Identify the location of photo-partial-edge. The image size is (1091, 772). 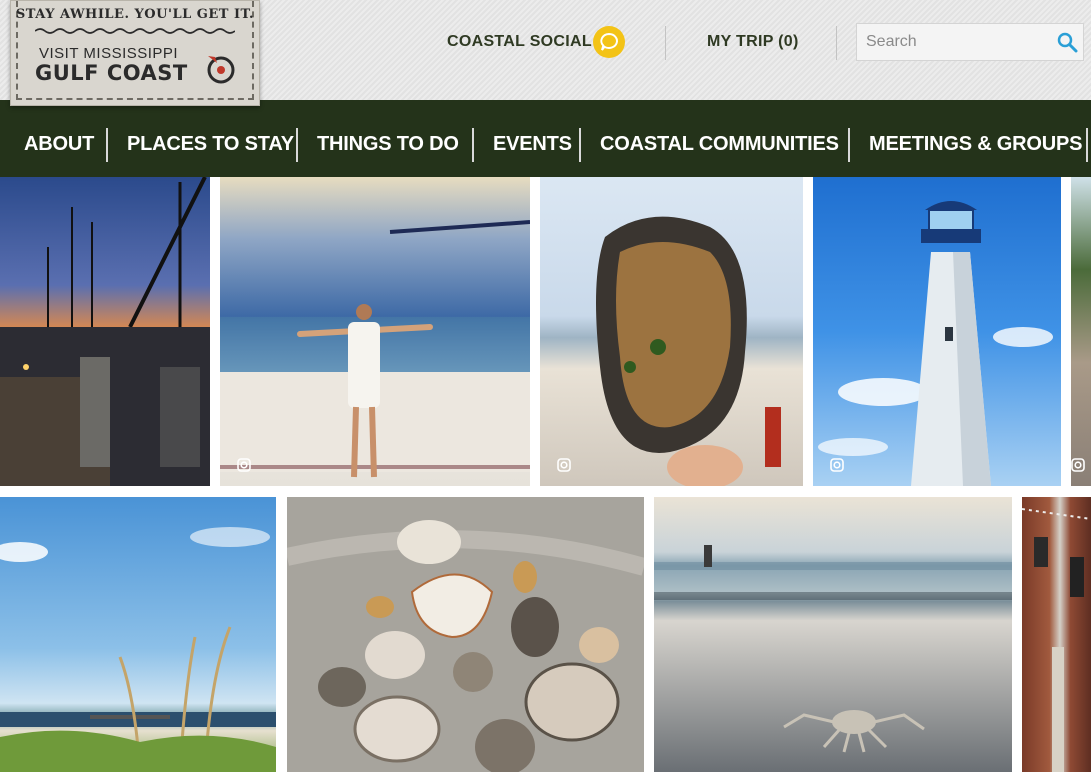
(1081, 331).